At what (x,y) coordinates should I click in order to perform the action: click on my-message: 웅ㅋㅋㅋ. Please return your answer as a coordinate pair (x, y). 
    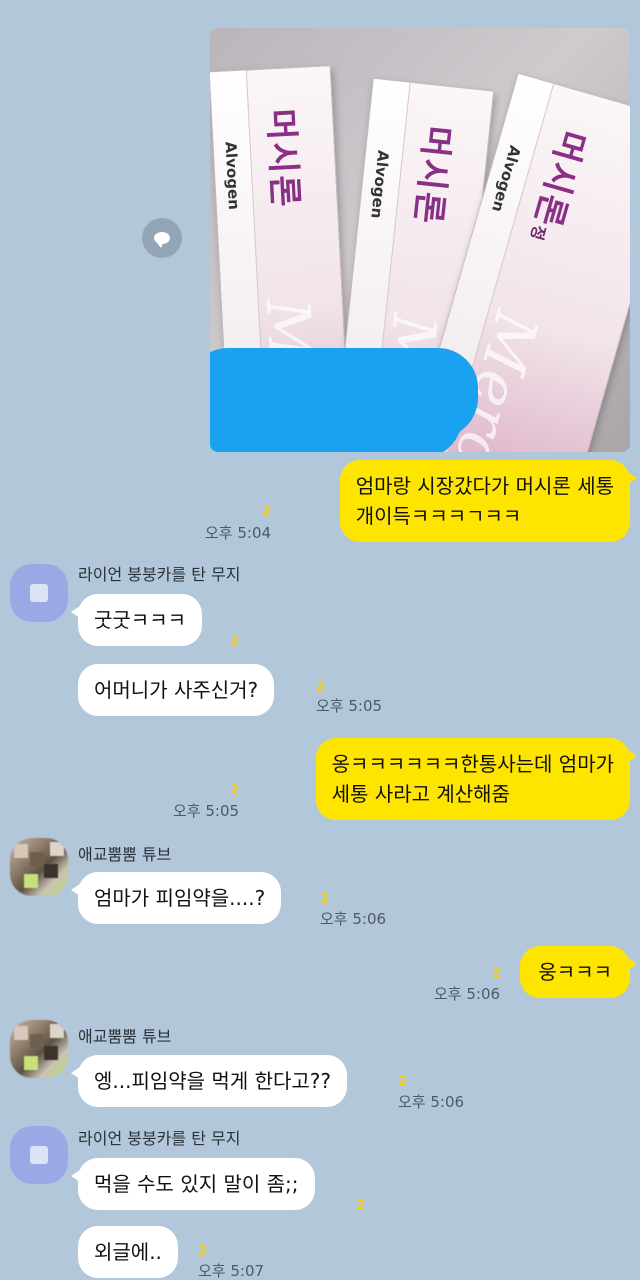
    Looking at the image, I should click on (578, 972).